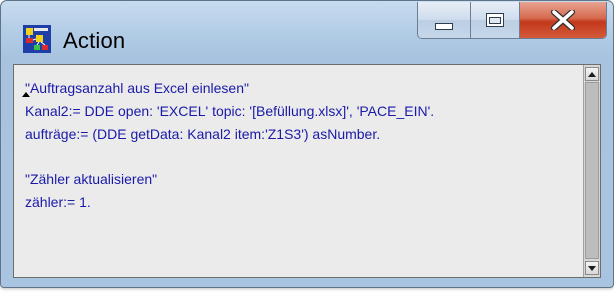  I want to click on close-button, so click(563, 20).